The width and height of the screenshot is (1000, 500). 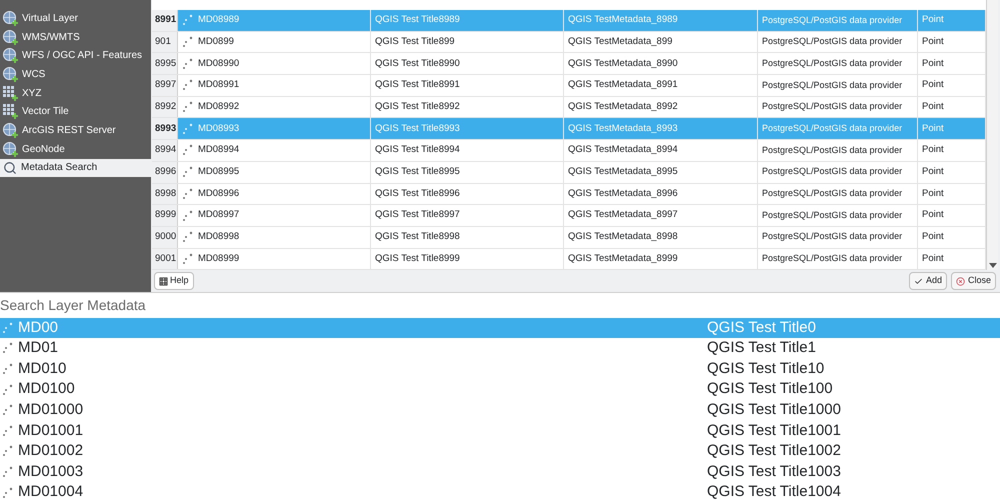 What do you see at coordinates (770, 389) in the screenshot?
I see `result-title: QGIS Test Title100` at bounding box center [770, 389].